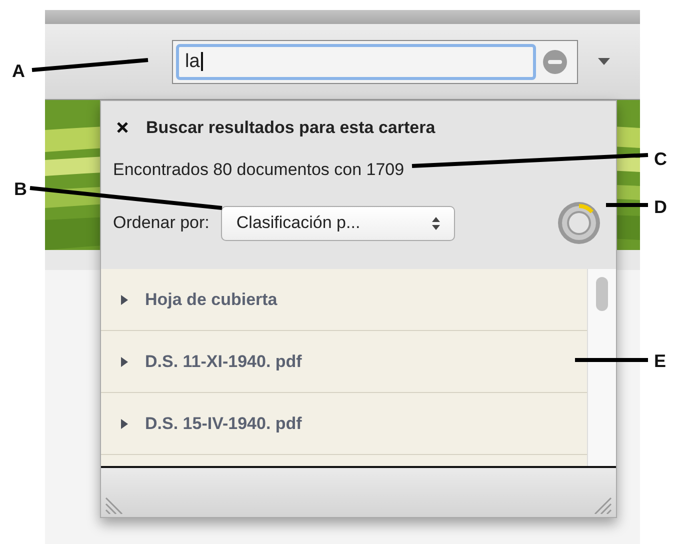 This screenshot has height=544, width=676. What do you see at coordinates (660, 207) in the screenshot?
I see `callout-label: D` at bounding box center [660, 207].